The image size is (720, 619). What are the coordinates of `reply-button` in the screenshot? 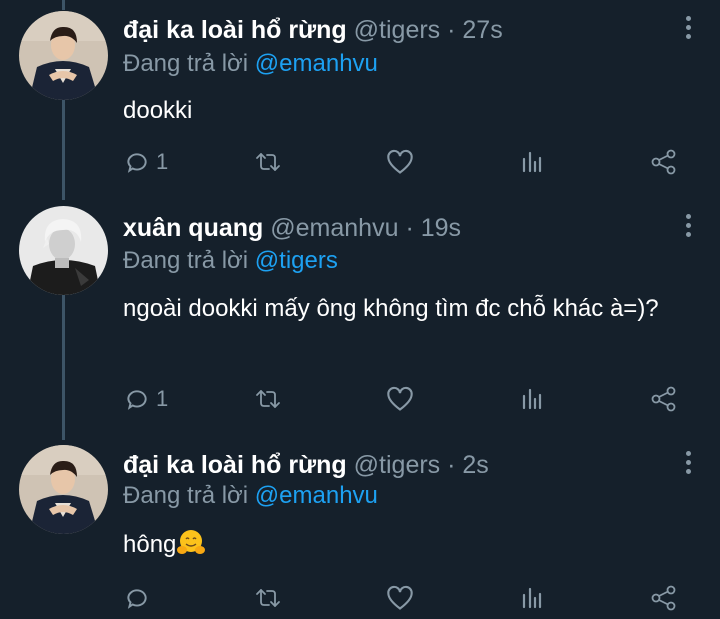 It's located at (140, 598).